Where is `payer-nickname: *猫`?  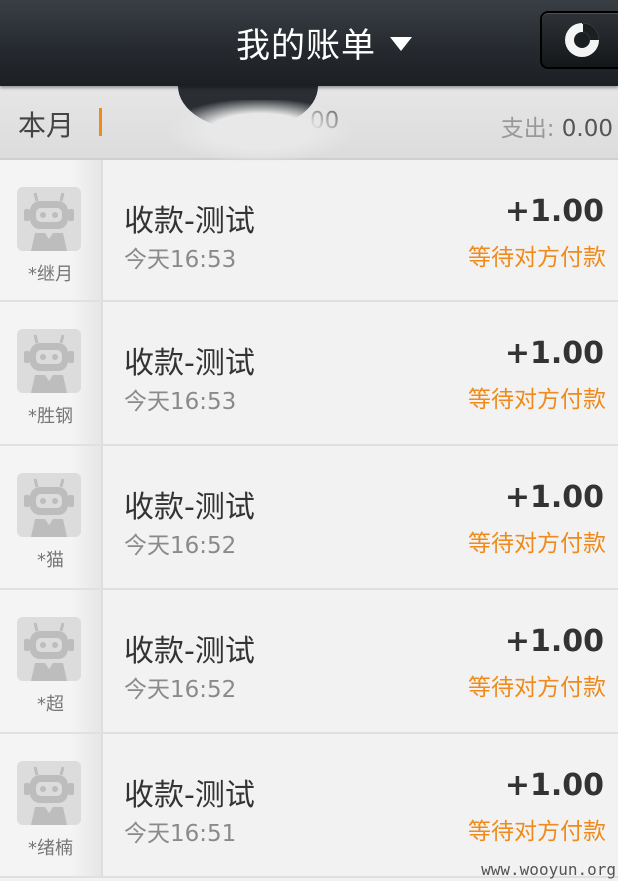
payer-nickname: *猫 is located at coordinates (50, 560).